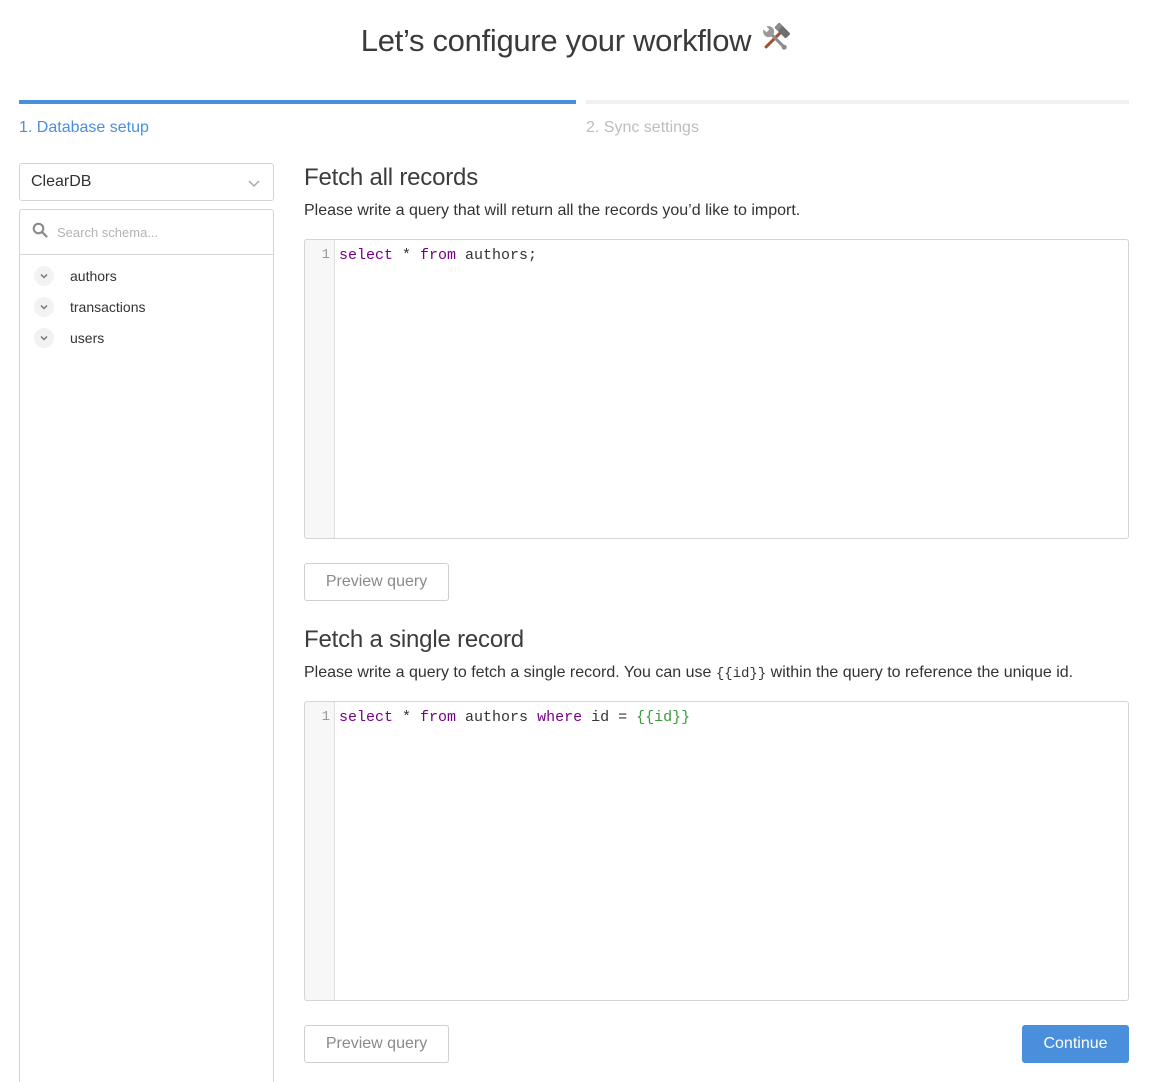  Describe the element at coordinates (146, 182) in the screenshot. I see `database-select: ClearDB` at that location.